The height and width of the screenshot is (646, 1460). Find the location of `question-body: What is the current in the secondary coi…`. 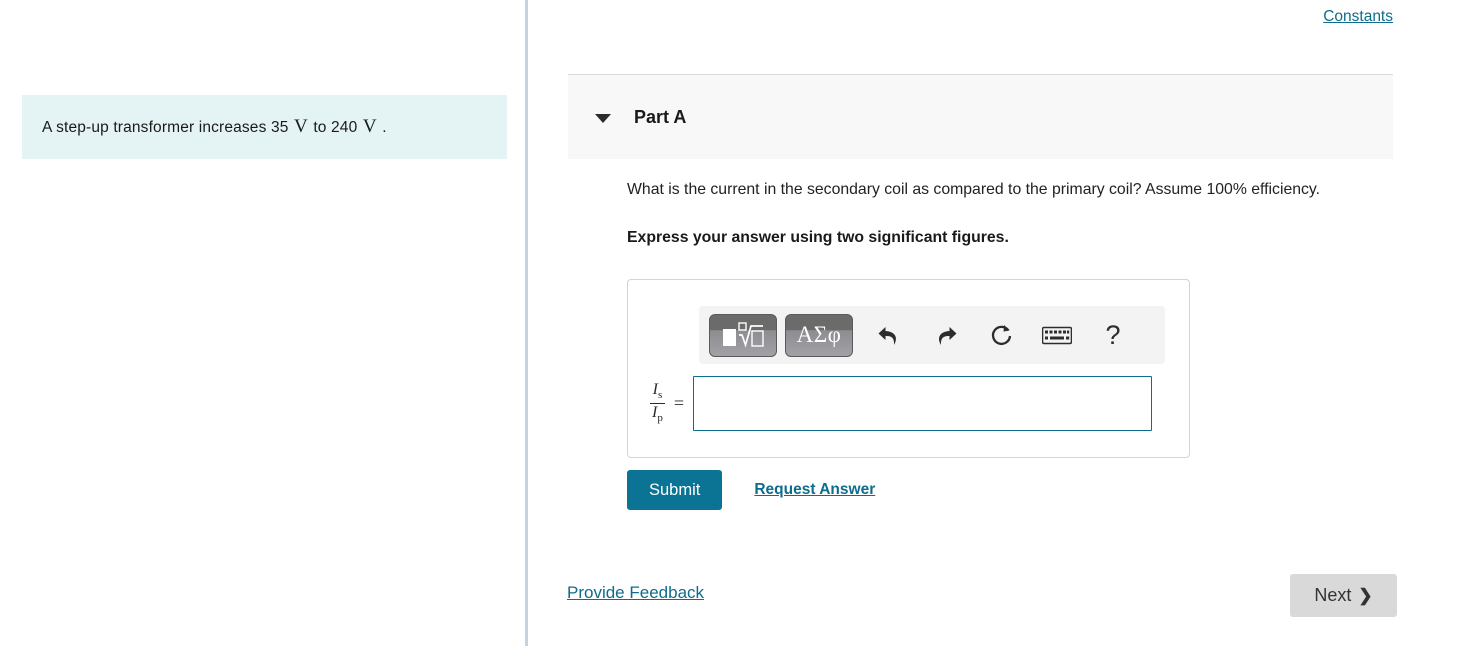

question-body: What is the current in the secondary coi… is located at coordinates (997, 212).